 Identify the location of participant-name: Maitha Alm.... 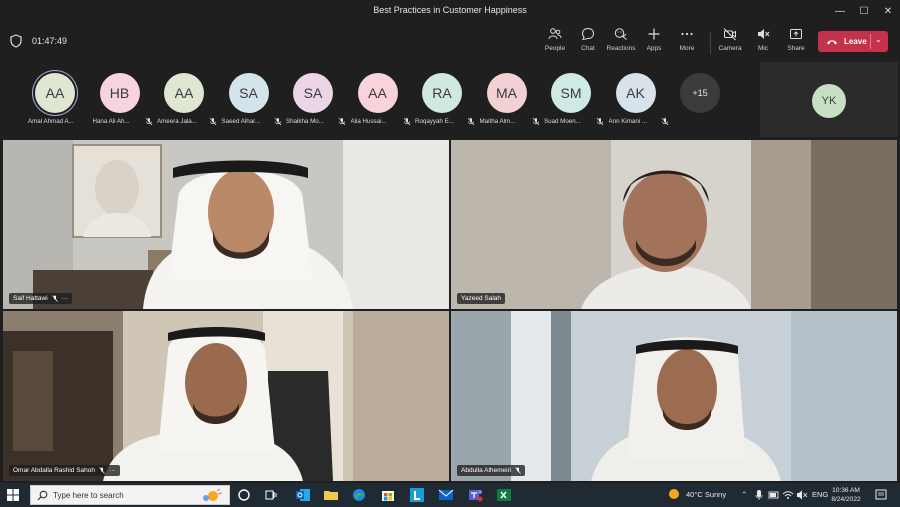
(497, 121).